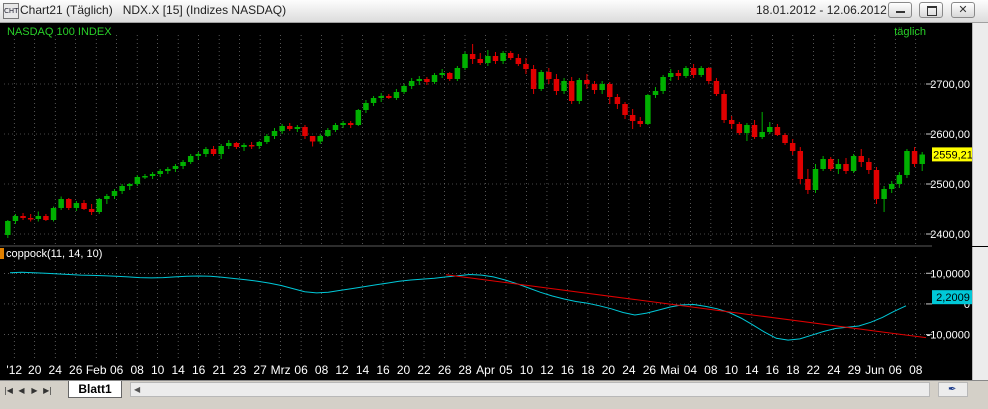  Describe the element at coordinates (34, 390) in the screenshot. I see `next-icon: ▶` at that location.